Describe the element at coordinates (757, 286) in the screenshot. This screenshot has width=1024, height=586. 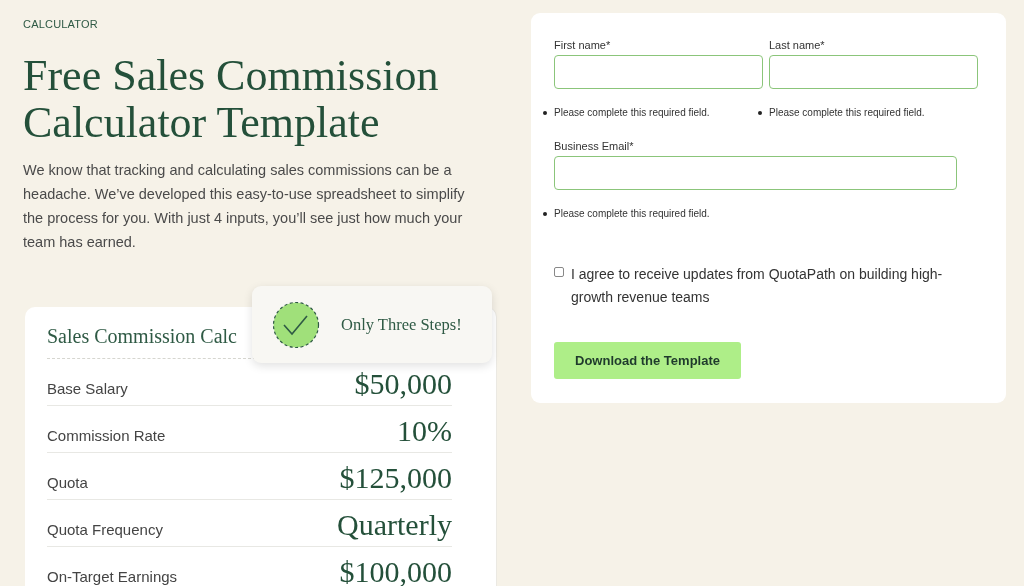
I see `consent-label: I agree to receive updates from QuotaPath on building high-growth revenue teams` at that location.